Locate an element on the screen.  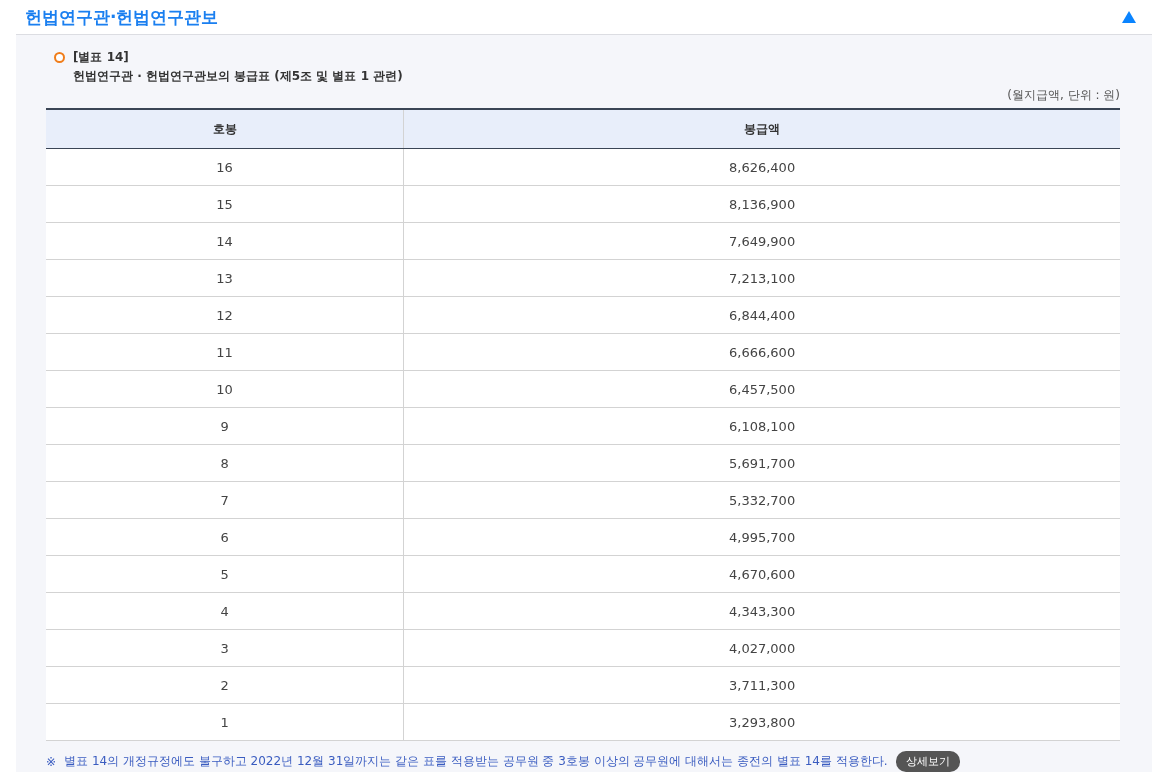
table-cell: 16 is located at coordinates (225, 167).